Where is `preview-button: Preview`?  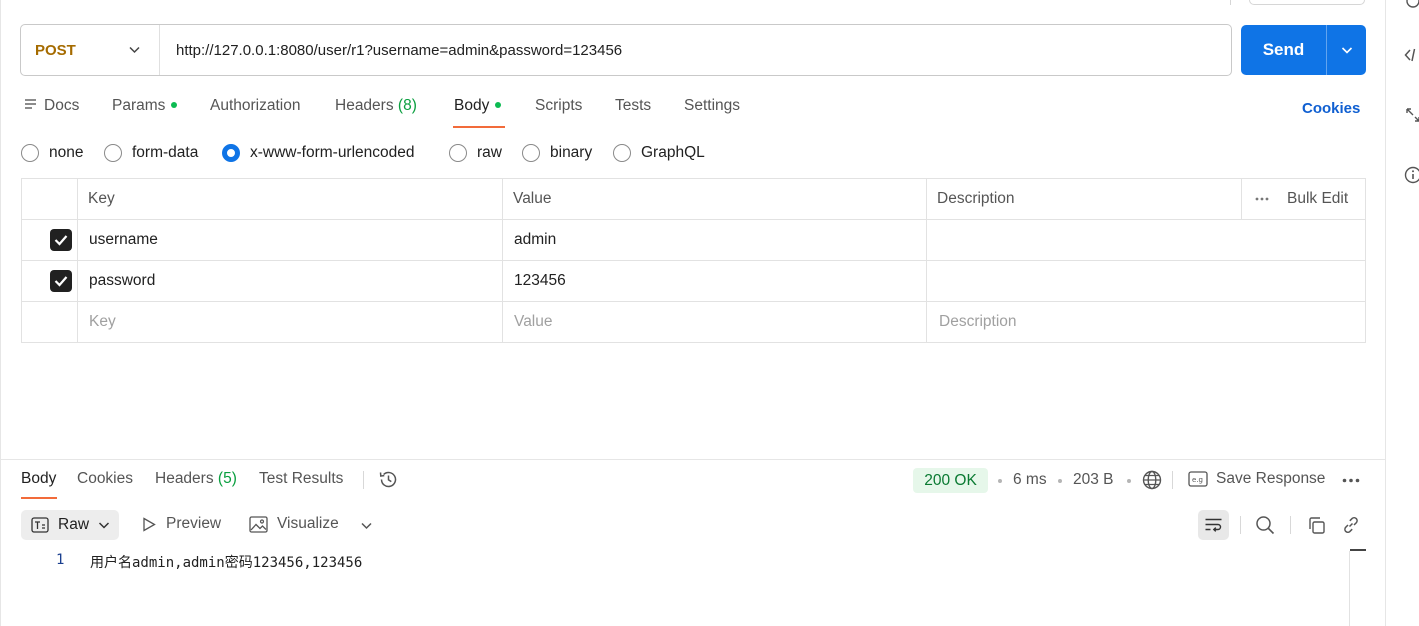 preview-button: Preview is located at coordinates (181, 524).